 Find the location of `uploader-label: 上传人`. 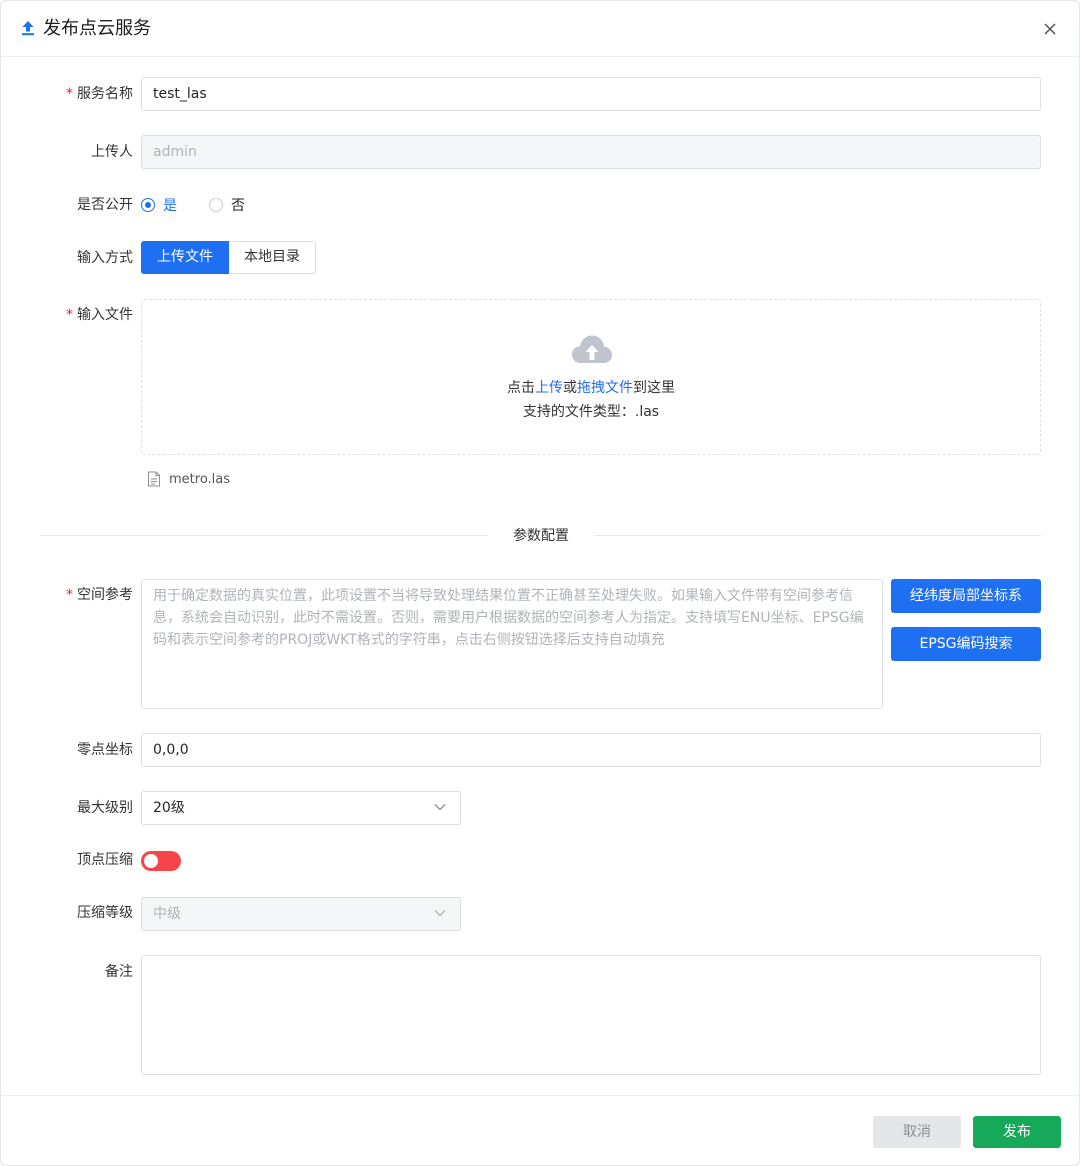

uploader-label: 上传人 is located at coordinates (112, 152).